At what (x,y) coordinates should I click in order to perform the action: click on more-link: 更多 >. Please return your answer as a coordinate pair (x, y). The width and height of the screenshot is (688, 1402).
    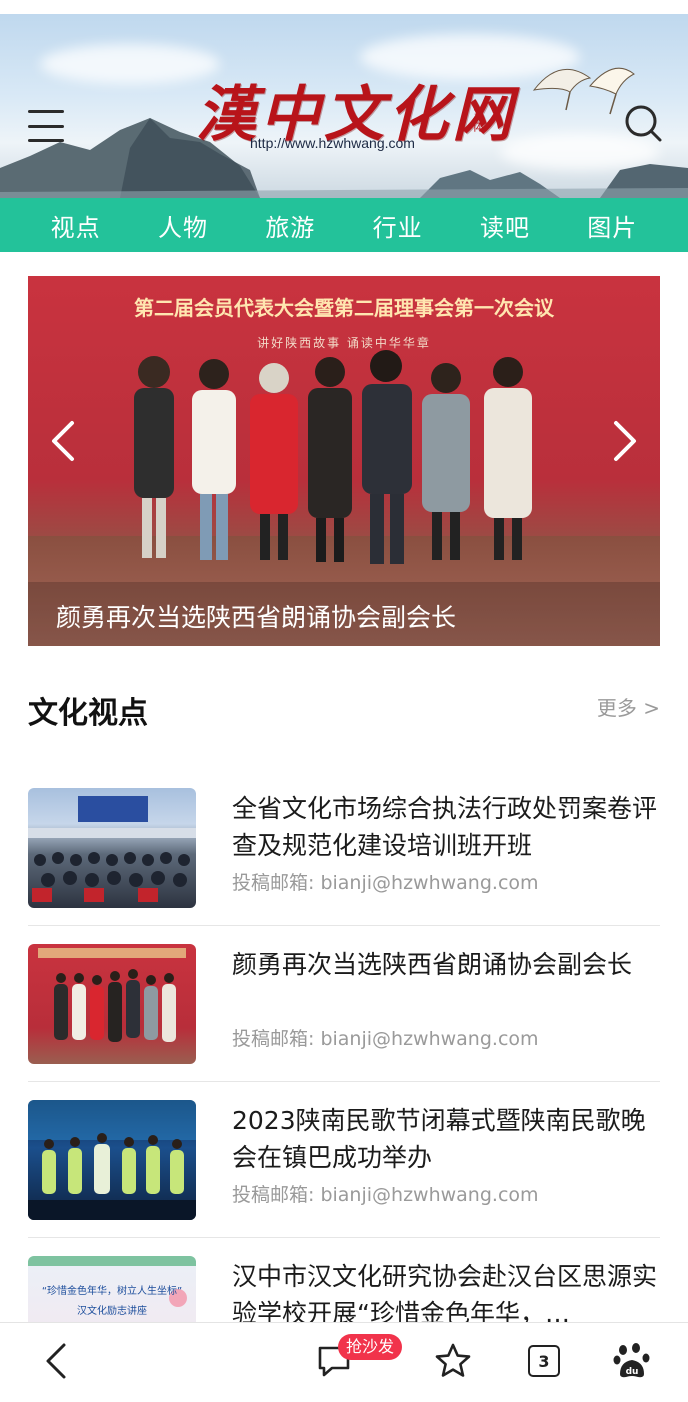
    Looking at the image, I should click on (628, 706).